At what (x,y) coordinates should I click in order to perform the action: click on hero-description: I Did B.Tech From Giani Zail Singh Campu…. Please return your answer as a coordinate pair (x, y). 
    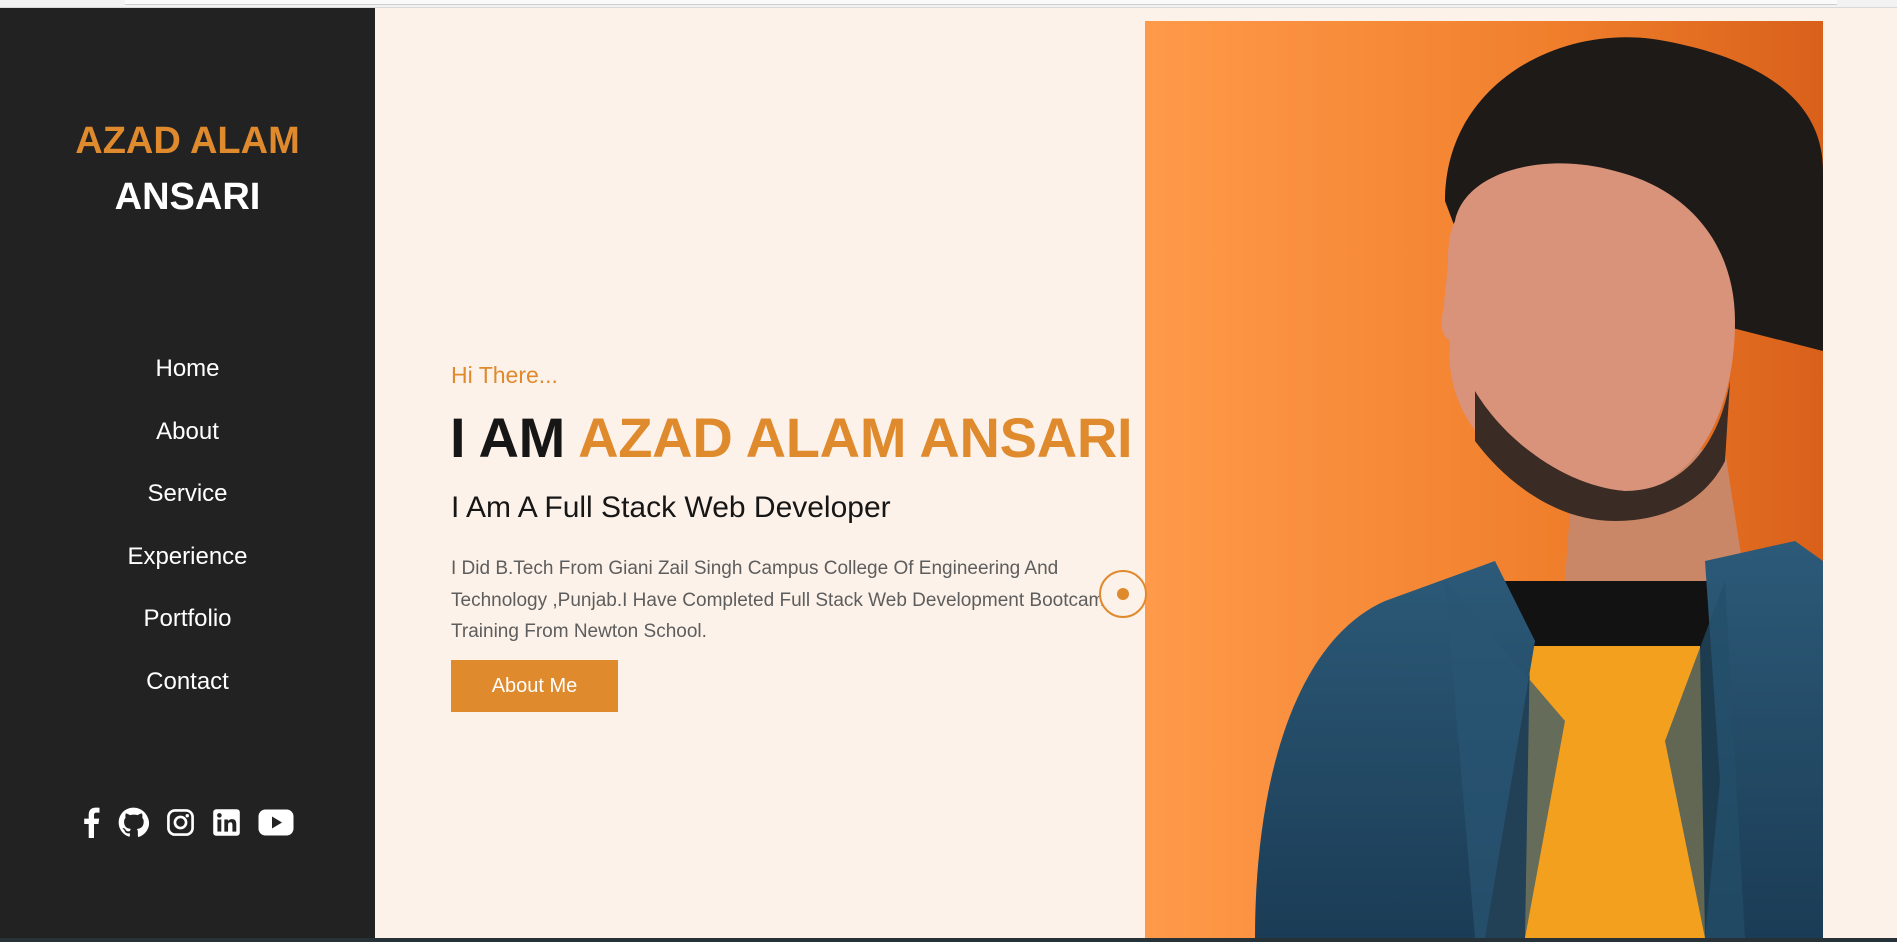
    Looking at the image, I should click on (783, 600).